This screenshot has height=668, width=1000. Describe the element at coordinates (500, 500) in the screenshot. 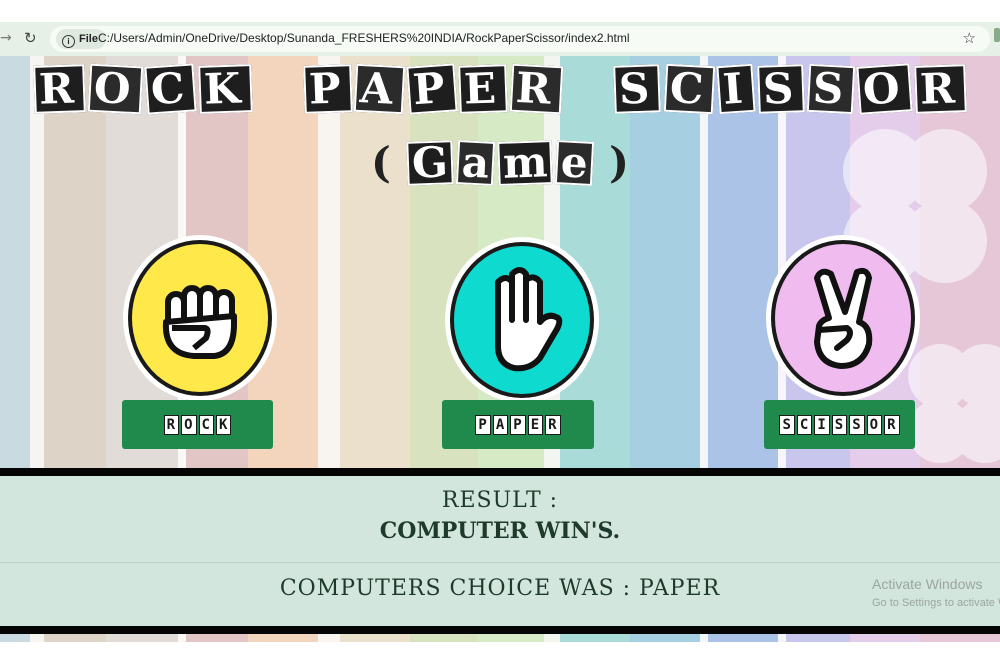

I see `result-heading: RESULT :` at that location.